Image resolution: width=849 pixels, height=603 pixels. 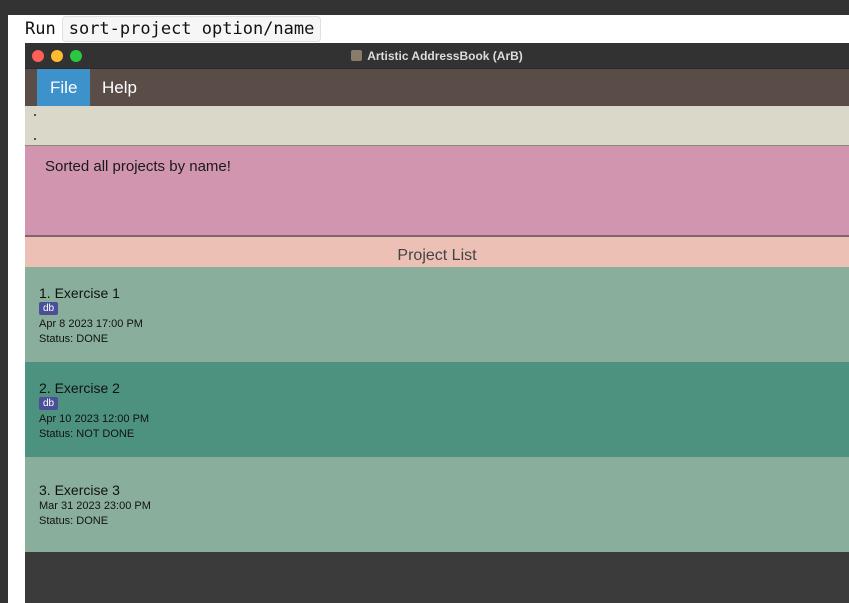 I want to click on project-status: Status: NOT DONE, so click(x=87, y=434).